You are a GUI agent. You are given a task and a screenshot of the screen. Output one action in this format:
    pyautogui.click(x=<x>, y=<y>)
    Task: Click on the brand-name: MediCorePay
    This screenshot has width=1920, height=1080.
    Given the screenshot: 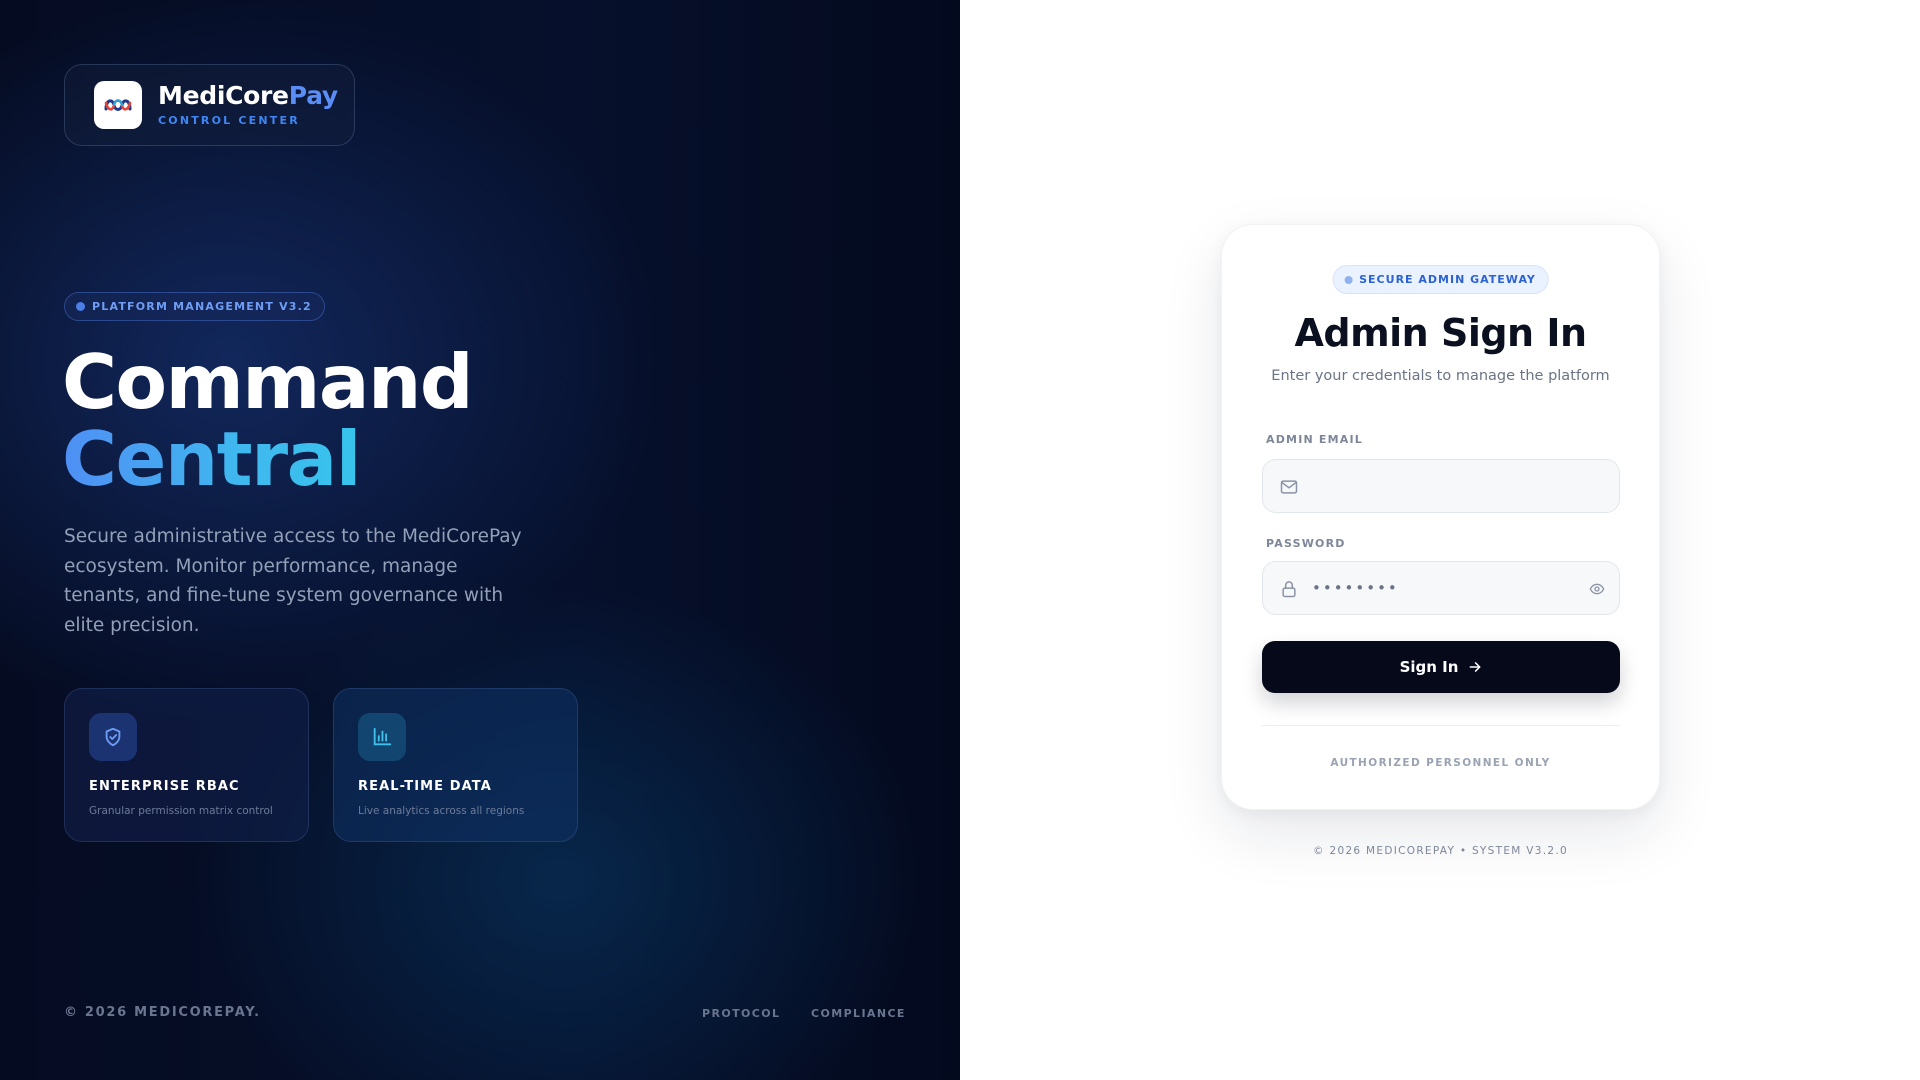 What is the action you would take?
    pyautogui.click(x=248, y=95)
    